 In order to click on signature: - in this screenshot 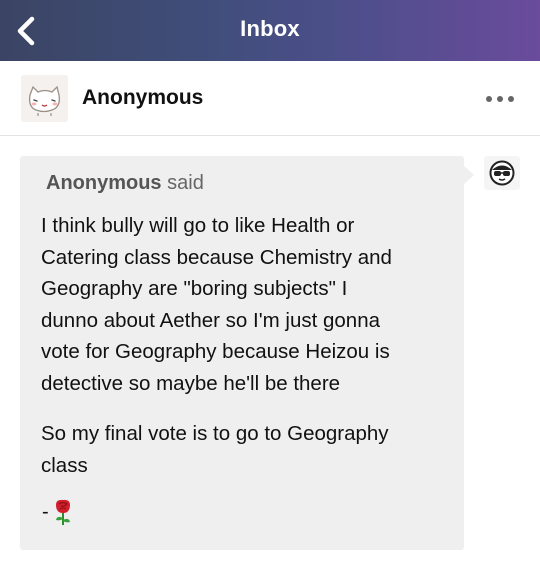, I will do `click(58, 512)`.